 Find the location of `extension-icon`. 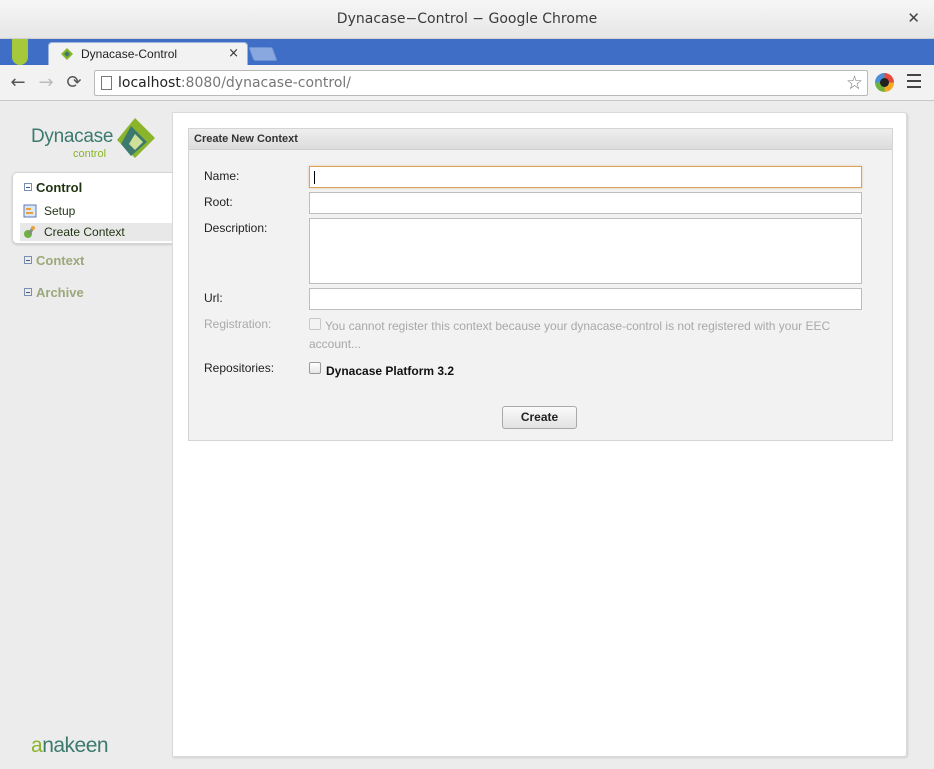

extension-icon is located at coordinates (884, 82).